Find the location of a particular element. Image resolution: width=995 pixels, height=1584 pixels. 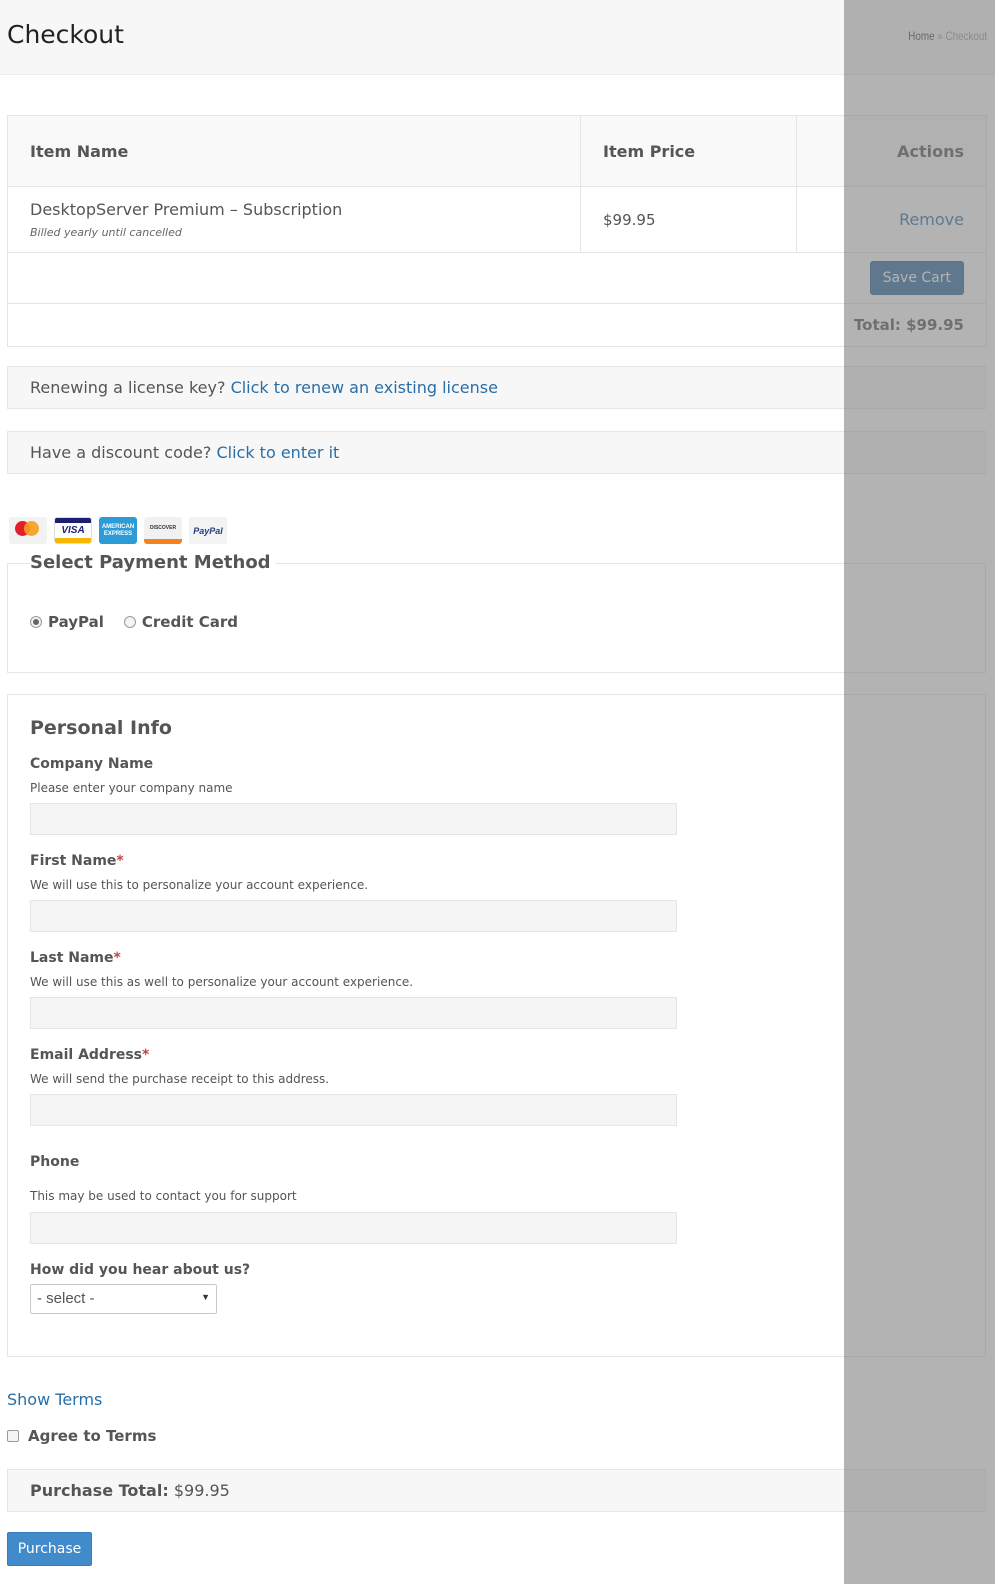

discount-bar: Have a discount code? Click to enter it is located at coordinates (496, 452).